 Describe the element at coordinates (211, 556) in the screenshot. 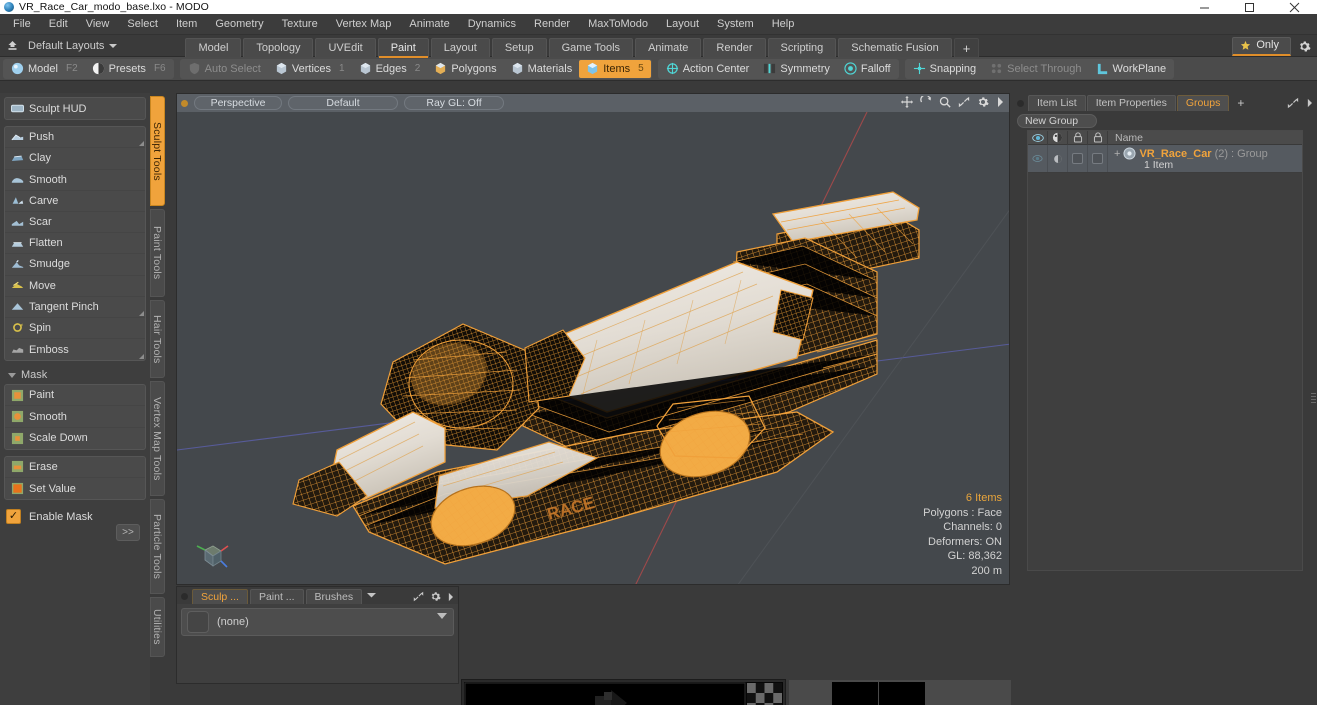

I see `axis-gizmo-icon` at that location.